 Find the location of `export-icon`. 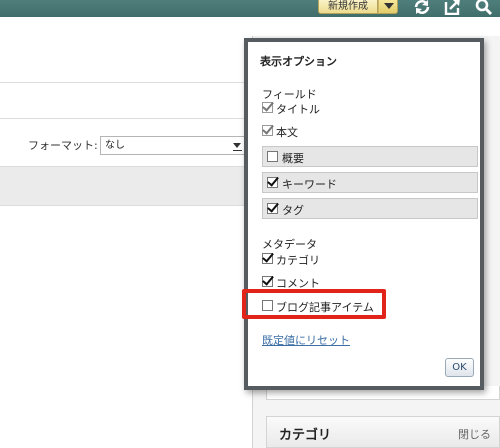

export-icon is located at coordinates (453, 7).